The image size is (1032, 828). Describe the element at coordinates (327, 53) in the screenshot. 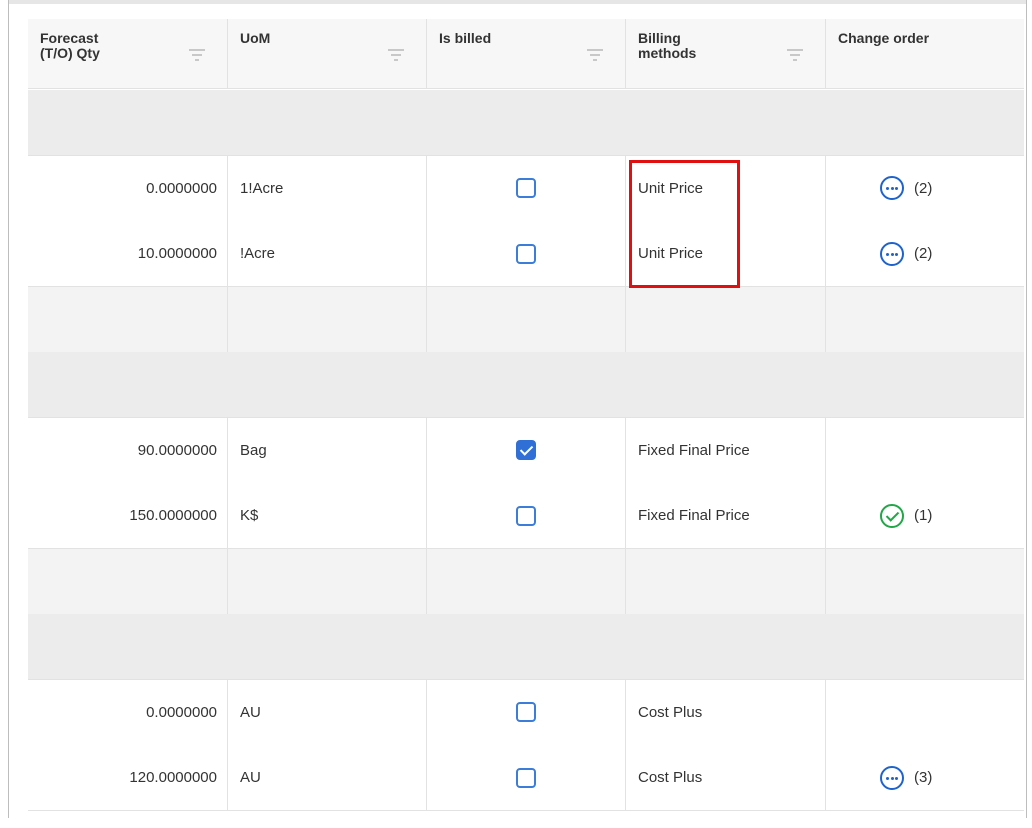

I see `column-header-uom: UoM` at that location.